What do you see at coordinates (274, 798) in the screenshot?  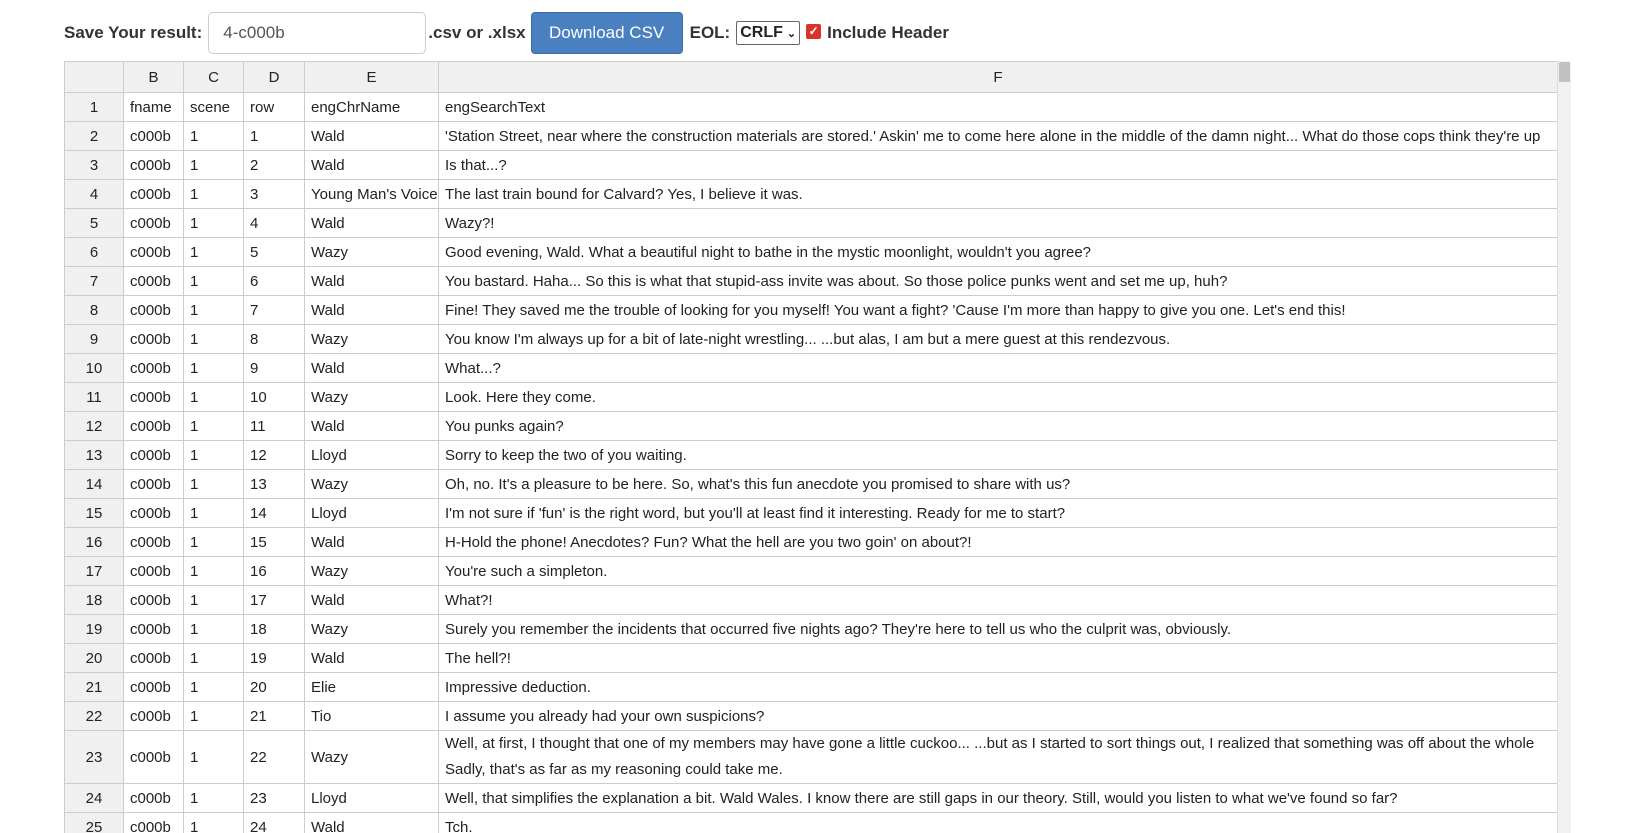 I see `row-cell: 23` at bounding box center [274, 798].